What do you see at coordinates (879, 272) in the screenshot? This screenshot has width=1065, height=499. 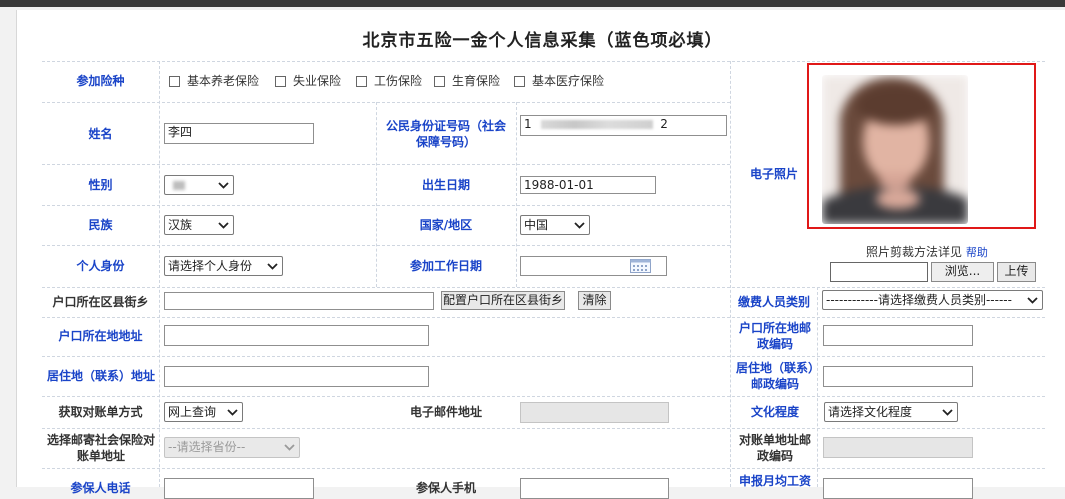 I see `photo-file-input` at bounding box center [879, 272].